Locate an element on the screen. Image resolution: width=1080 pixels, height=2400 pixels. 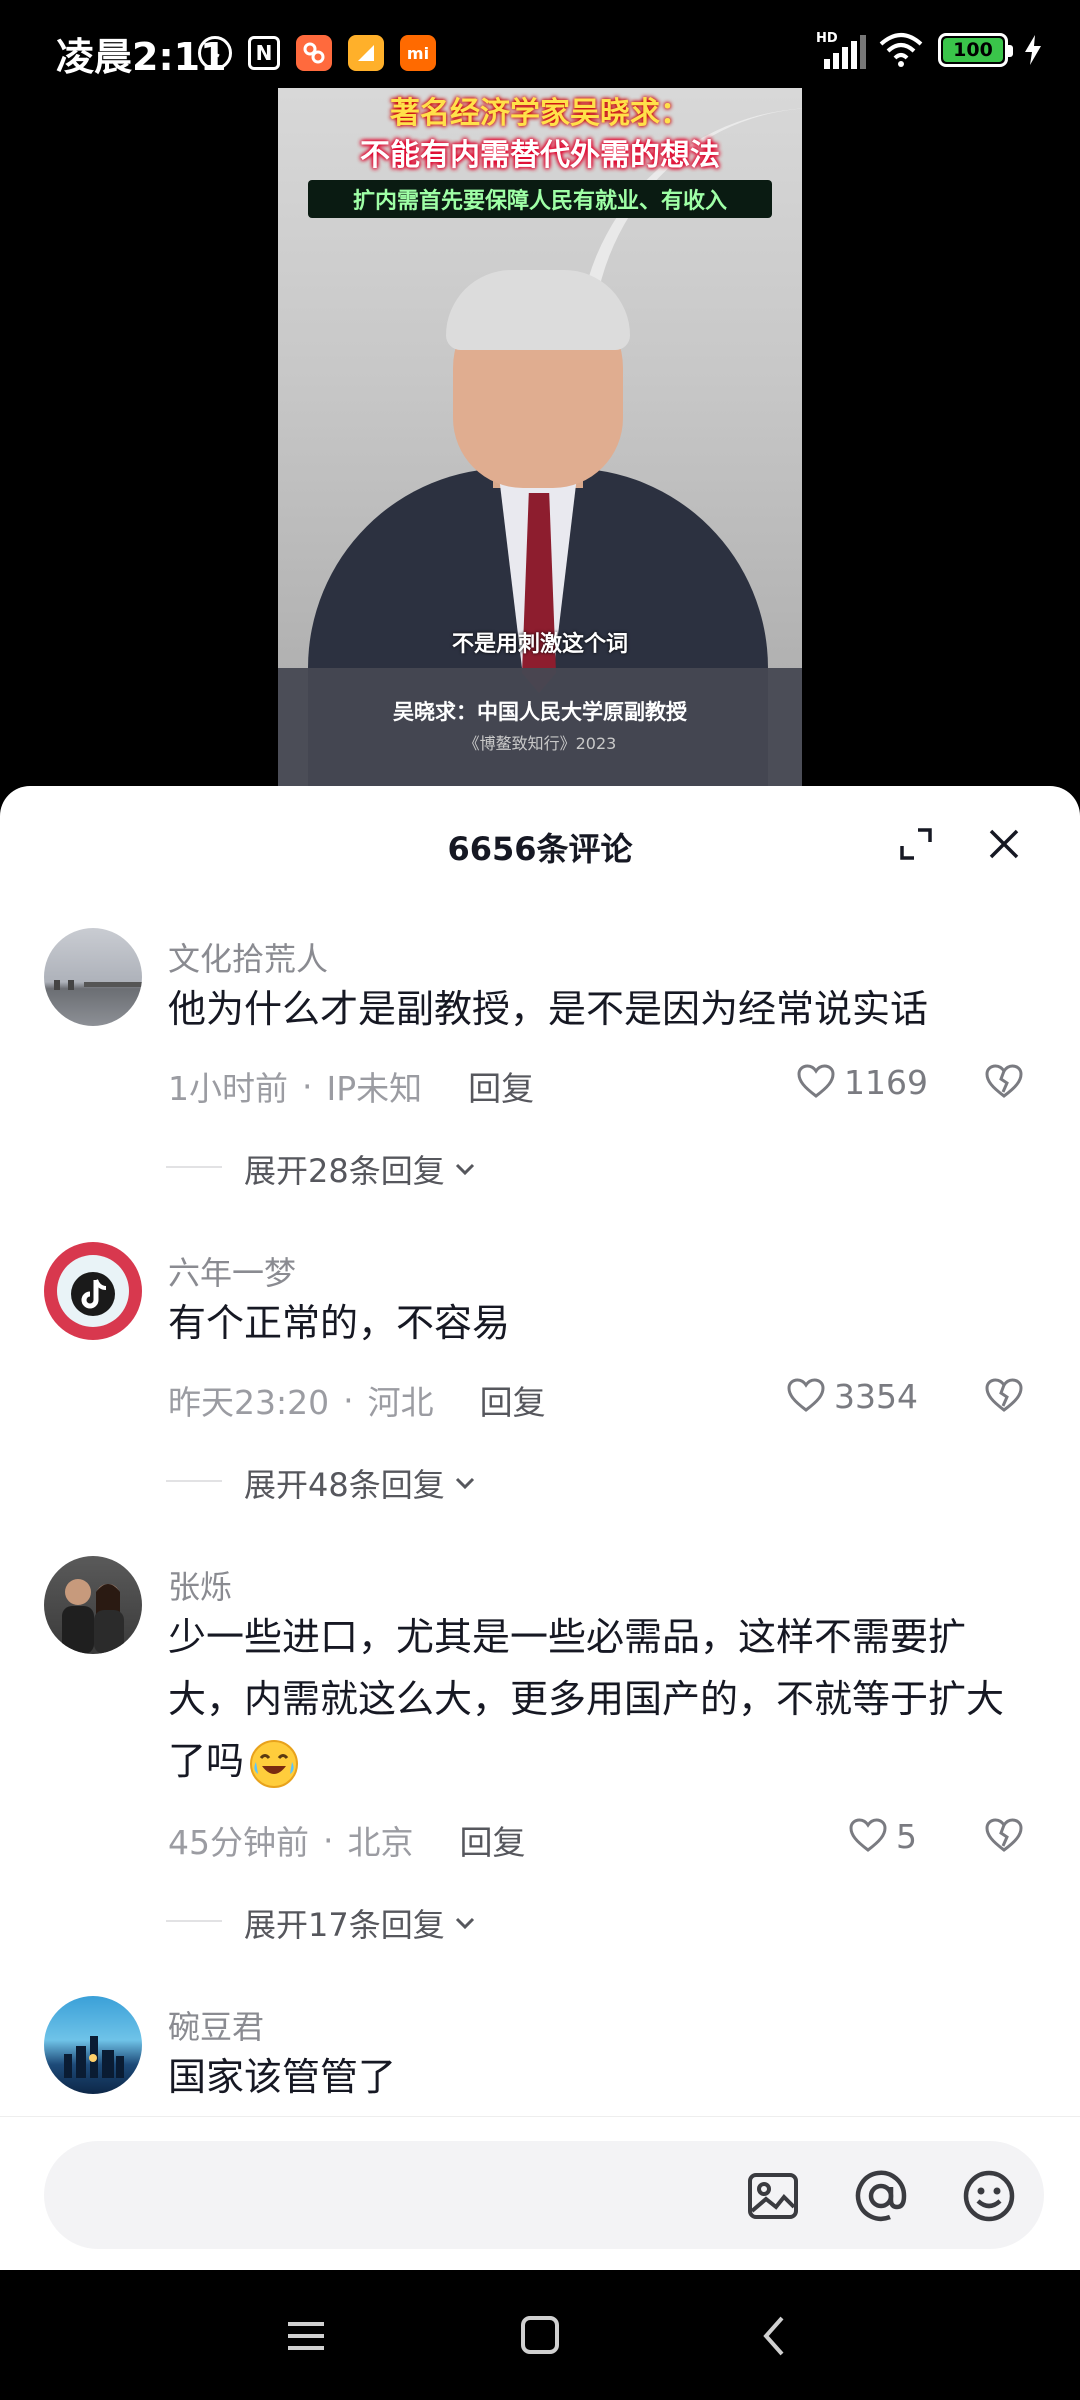
close-icon is located at coordinates (1004, 844).